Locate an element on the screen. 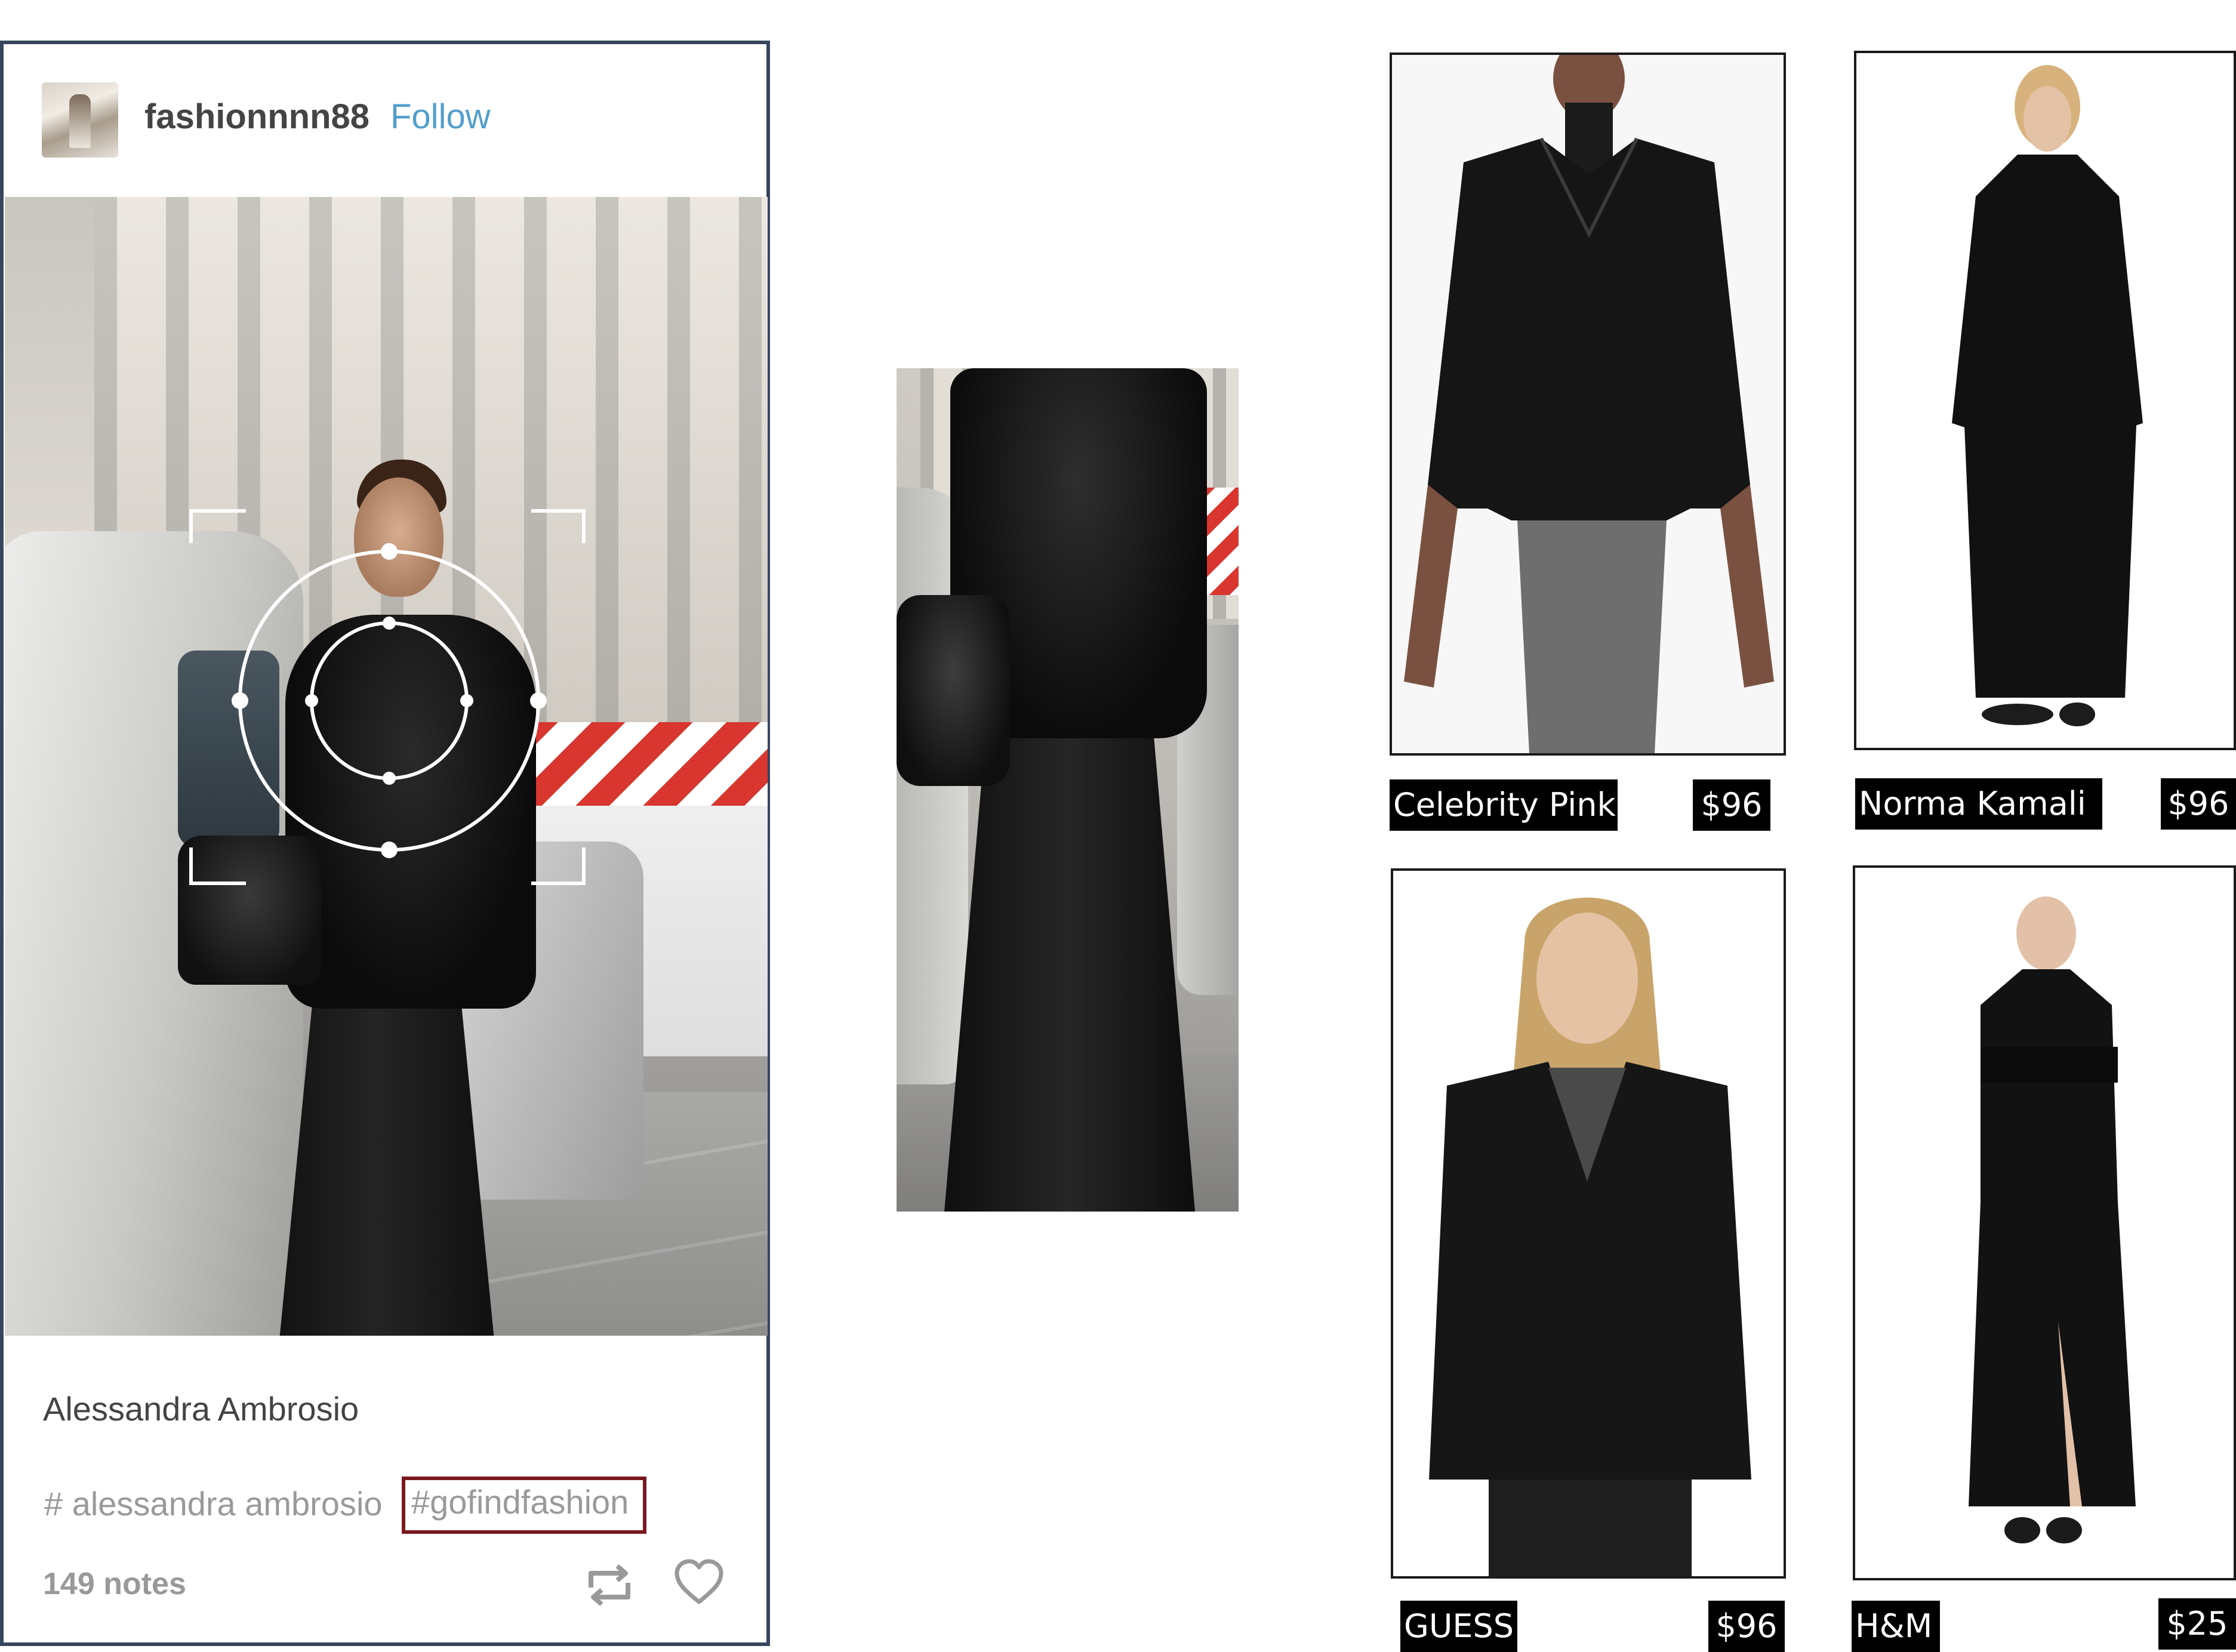 This screenshot has width=2236, height=1652. inner-ring-icon is located at coordinates (389, 700).